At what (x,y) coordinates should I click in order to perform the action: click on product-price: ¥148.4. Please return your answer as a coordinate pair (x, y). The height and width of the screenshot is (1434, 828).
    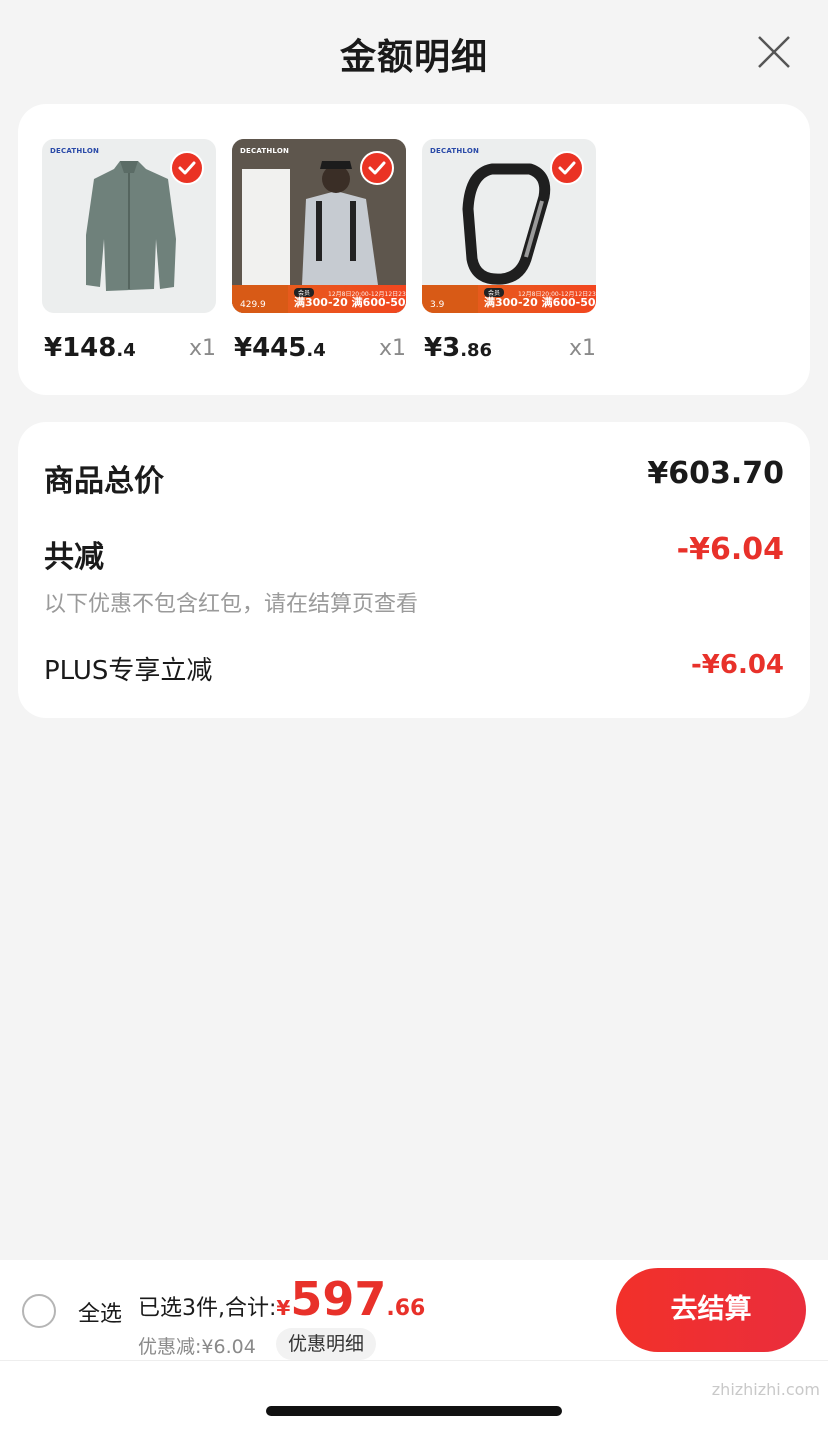
    Looking at the image, I should click on (90, 348).